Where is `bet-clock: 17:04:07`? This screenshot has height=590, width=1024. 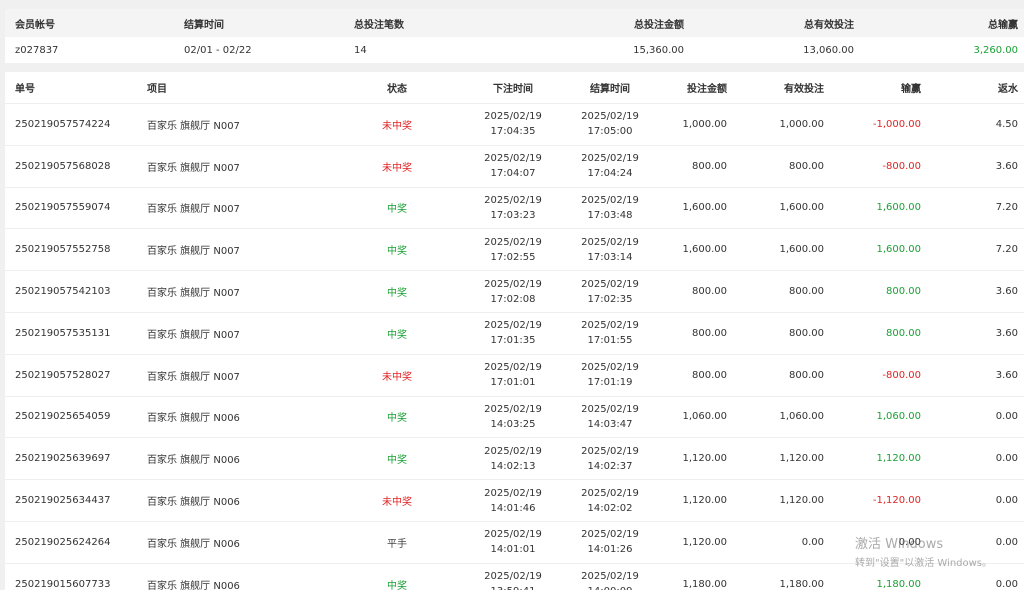
bet-clock: 17:04:07 is located at coordinates (513, 174).